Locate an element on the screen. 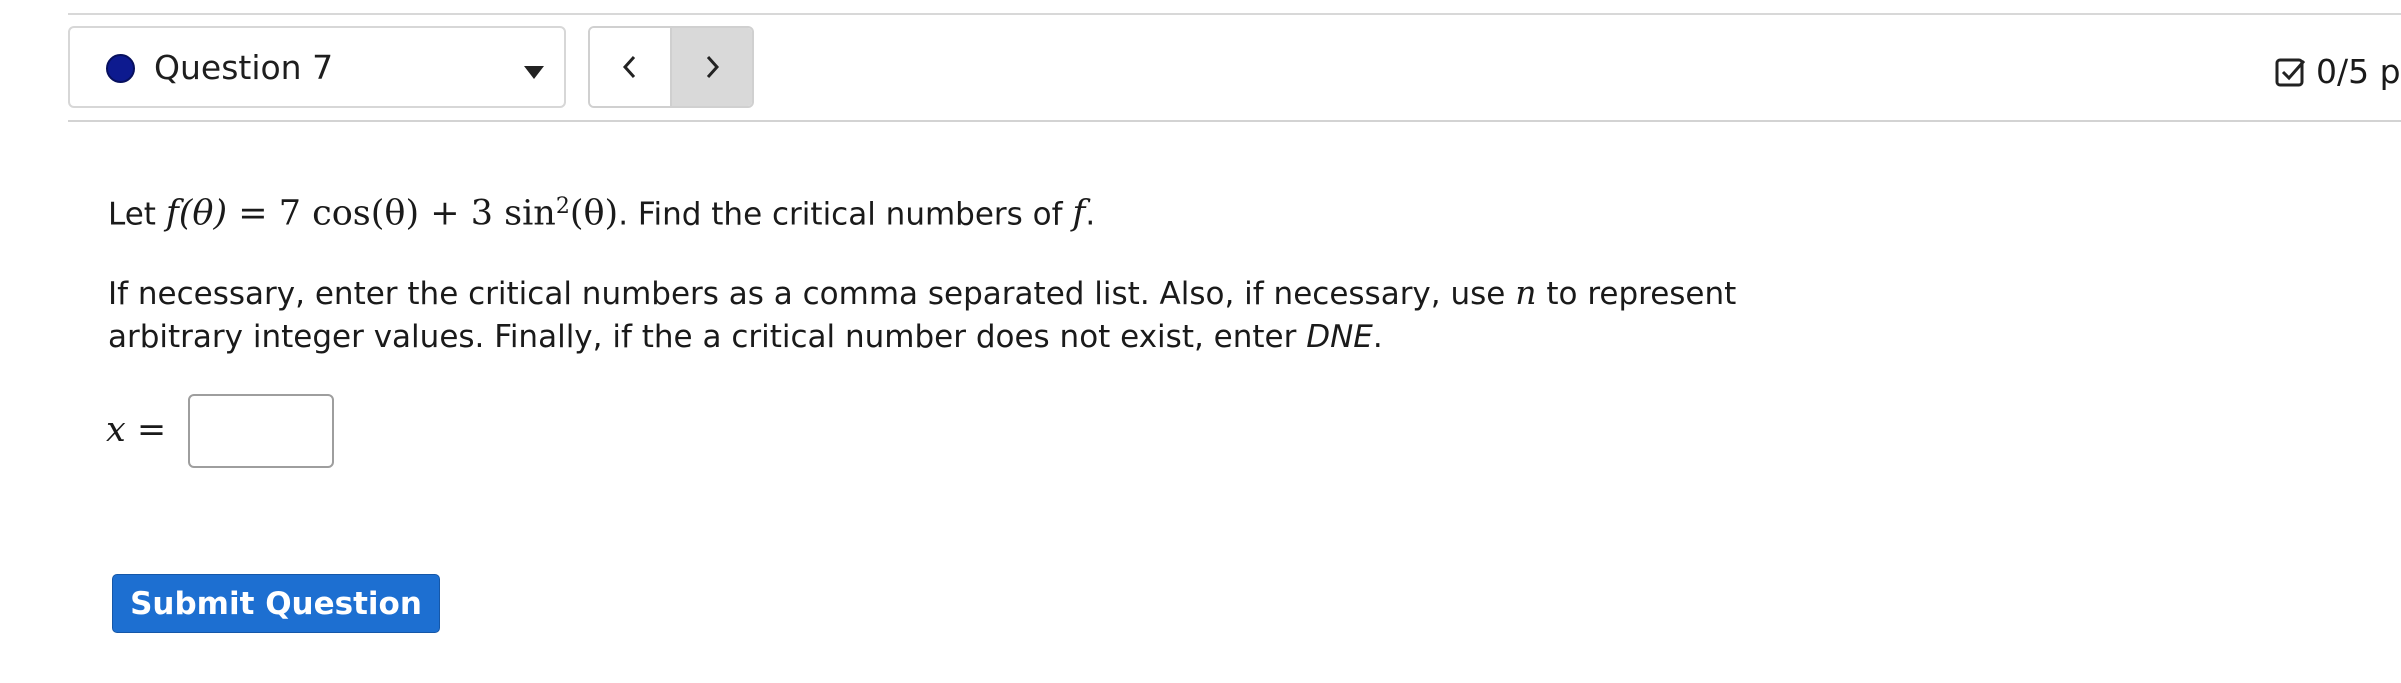 The height and width of the screenshot is (683, 2401). answer-input is located at coordinates (261, 431).